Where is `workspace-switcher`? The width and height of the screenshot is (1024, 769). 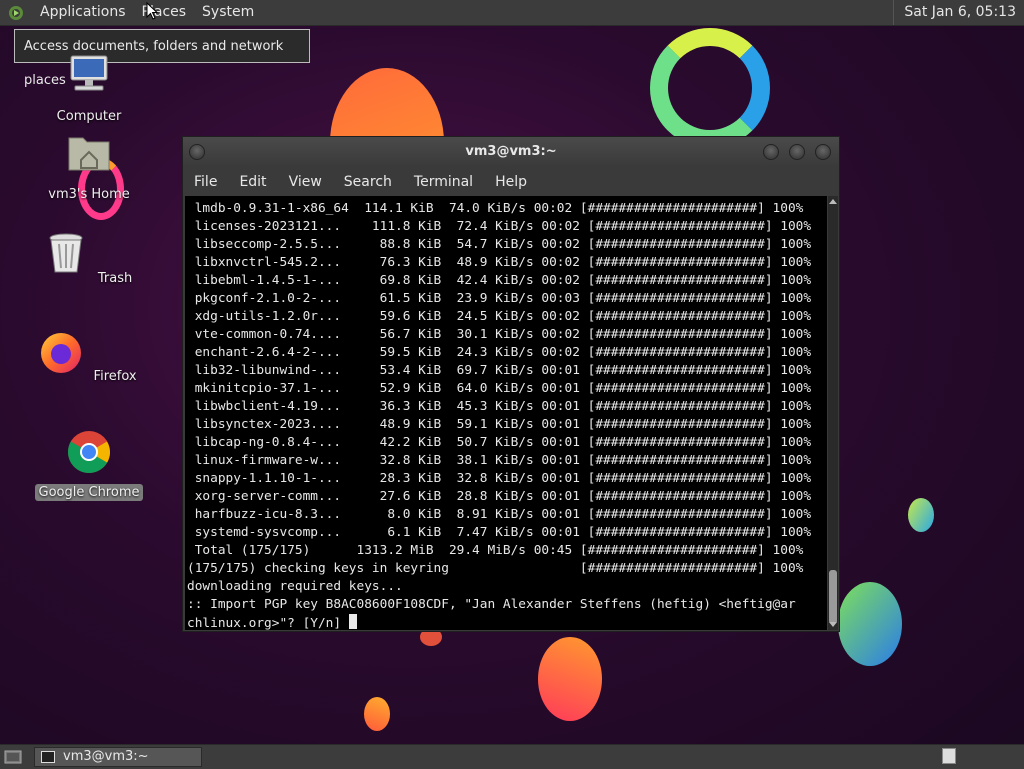
workspace-switcher is located at coordinates (949, 756).